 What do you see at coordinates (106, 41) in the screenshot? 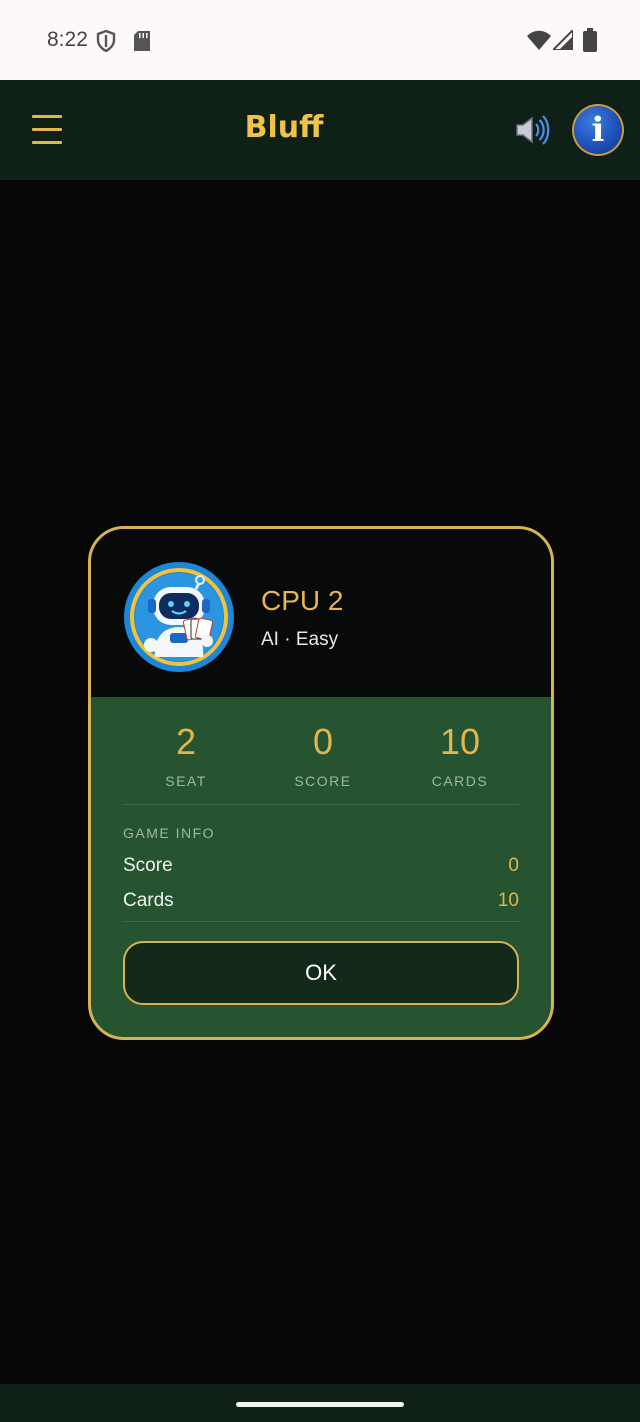
I see `shield-icon` at bounding box center [106, 41].